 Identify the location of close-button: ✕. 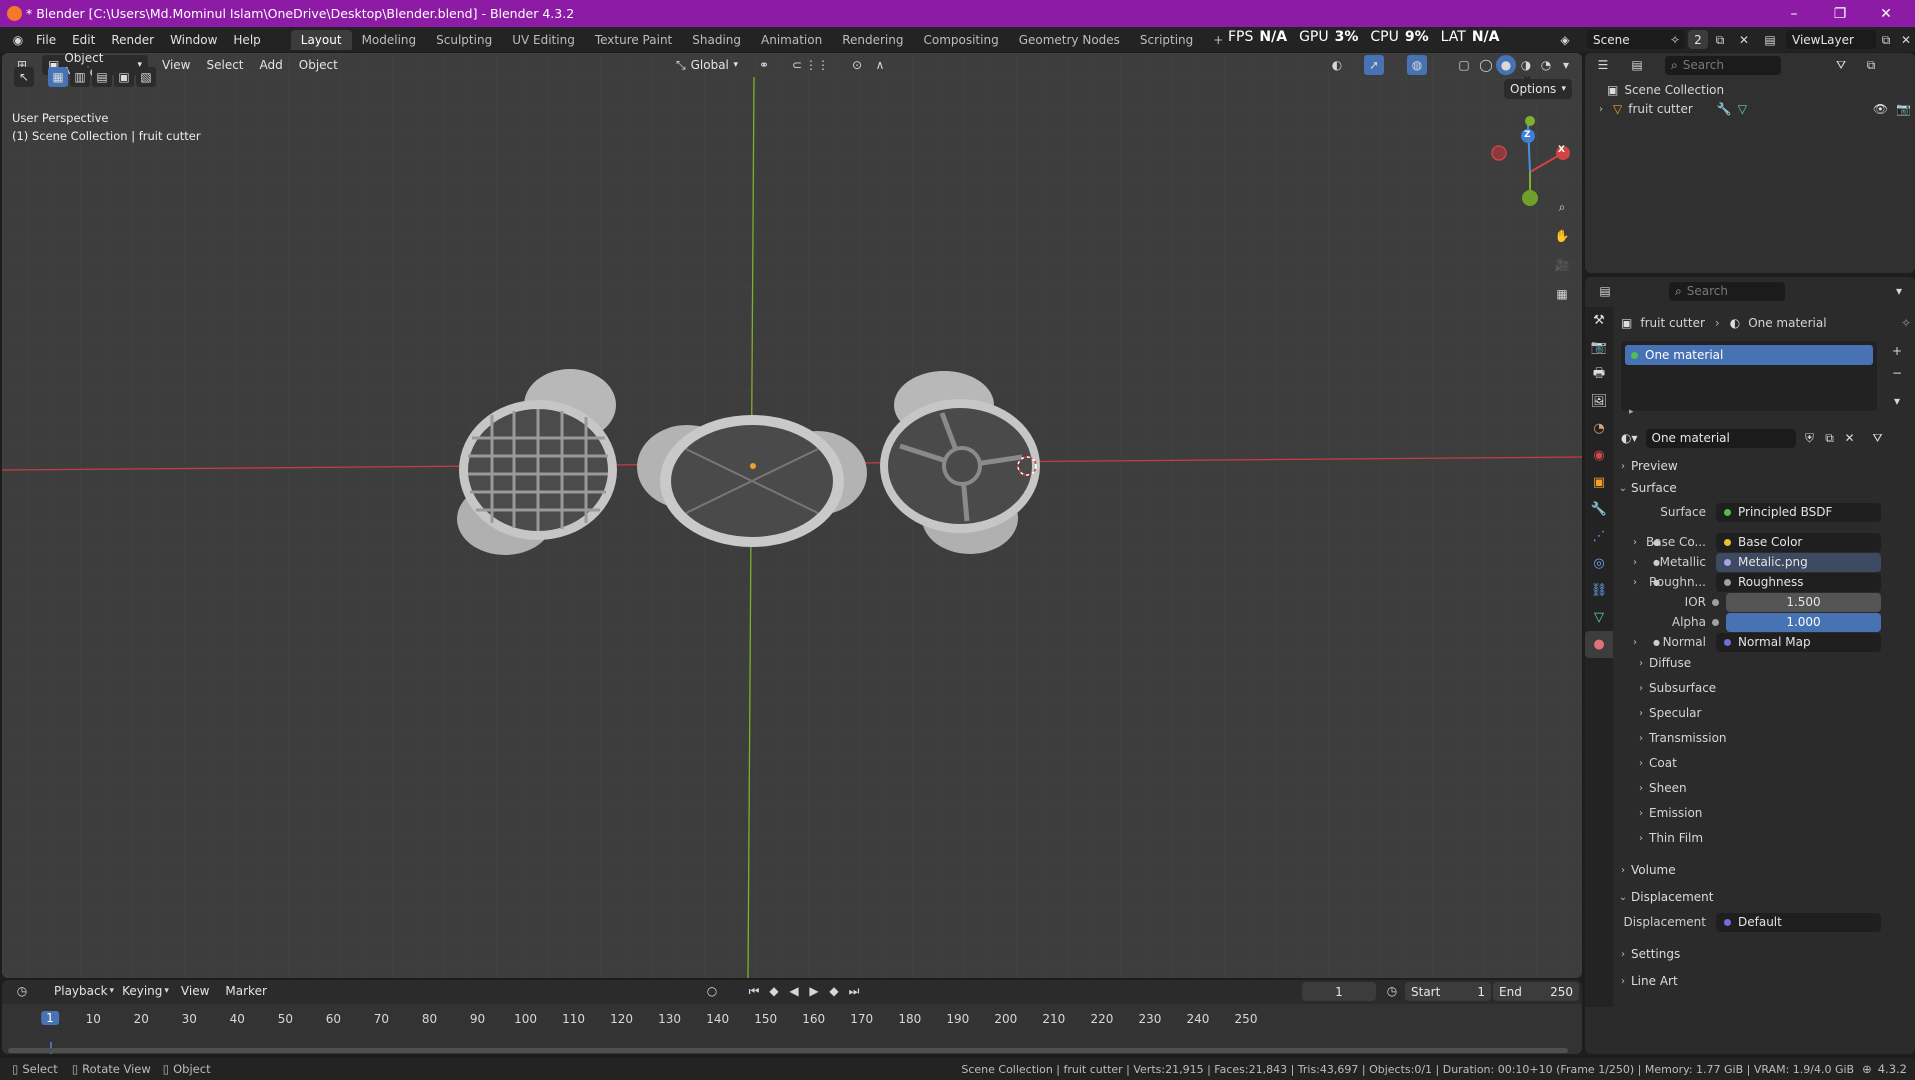
(1886, 13).